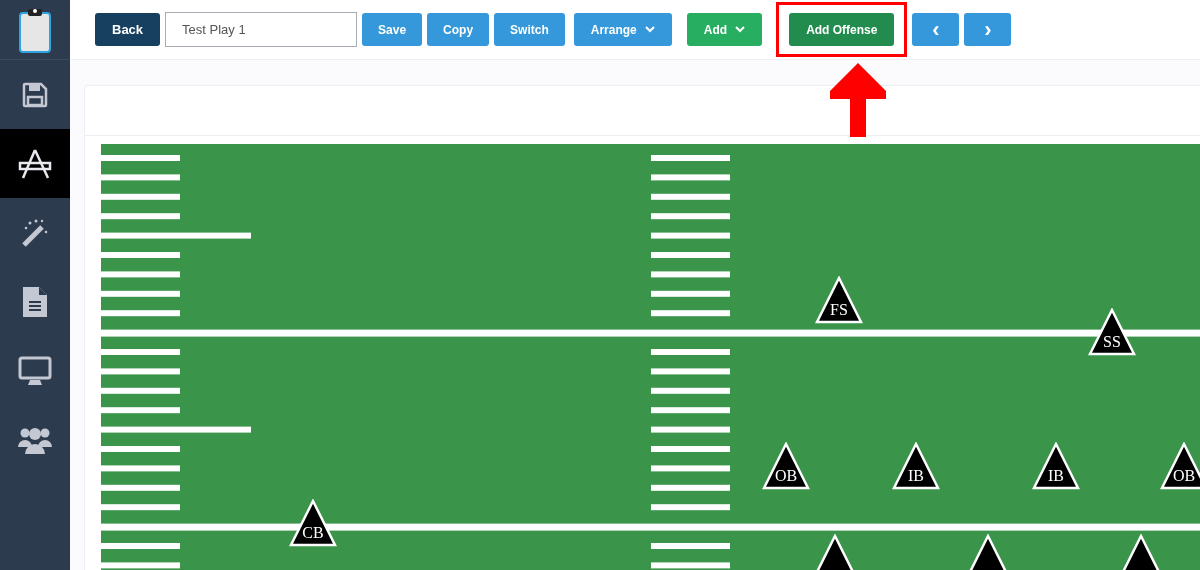 This screenshot has height=570, width=1200. Describe the element at coordinates (858, 100) in the screenshot. I see `pointer-arrow-icon` at that location.